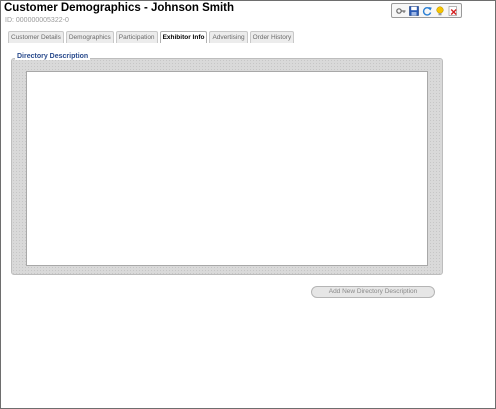 This screenshot has width=496, height=409. What do you see at coordinates (400, 10) in the screenshot?
I see `key-icon` at bounding box center [400, 10].